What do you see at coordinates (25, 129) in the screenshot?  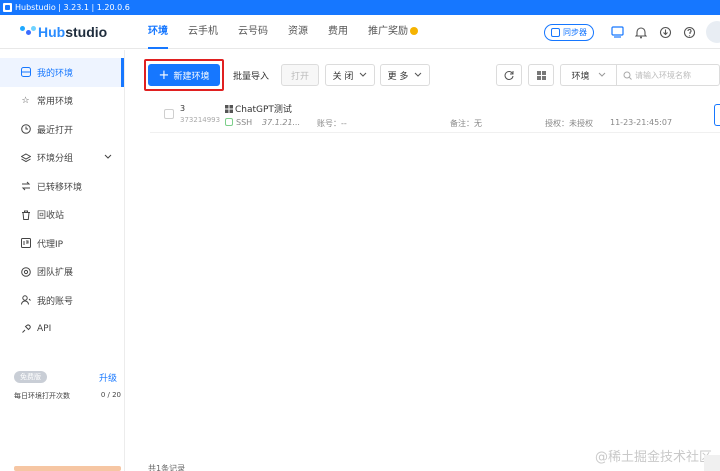 I see `clock-icon` at bounding box center [25, 129].